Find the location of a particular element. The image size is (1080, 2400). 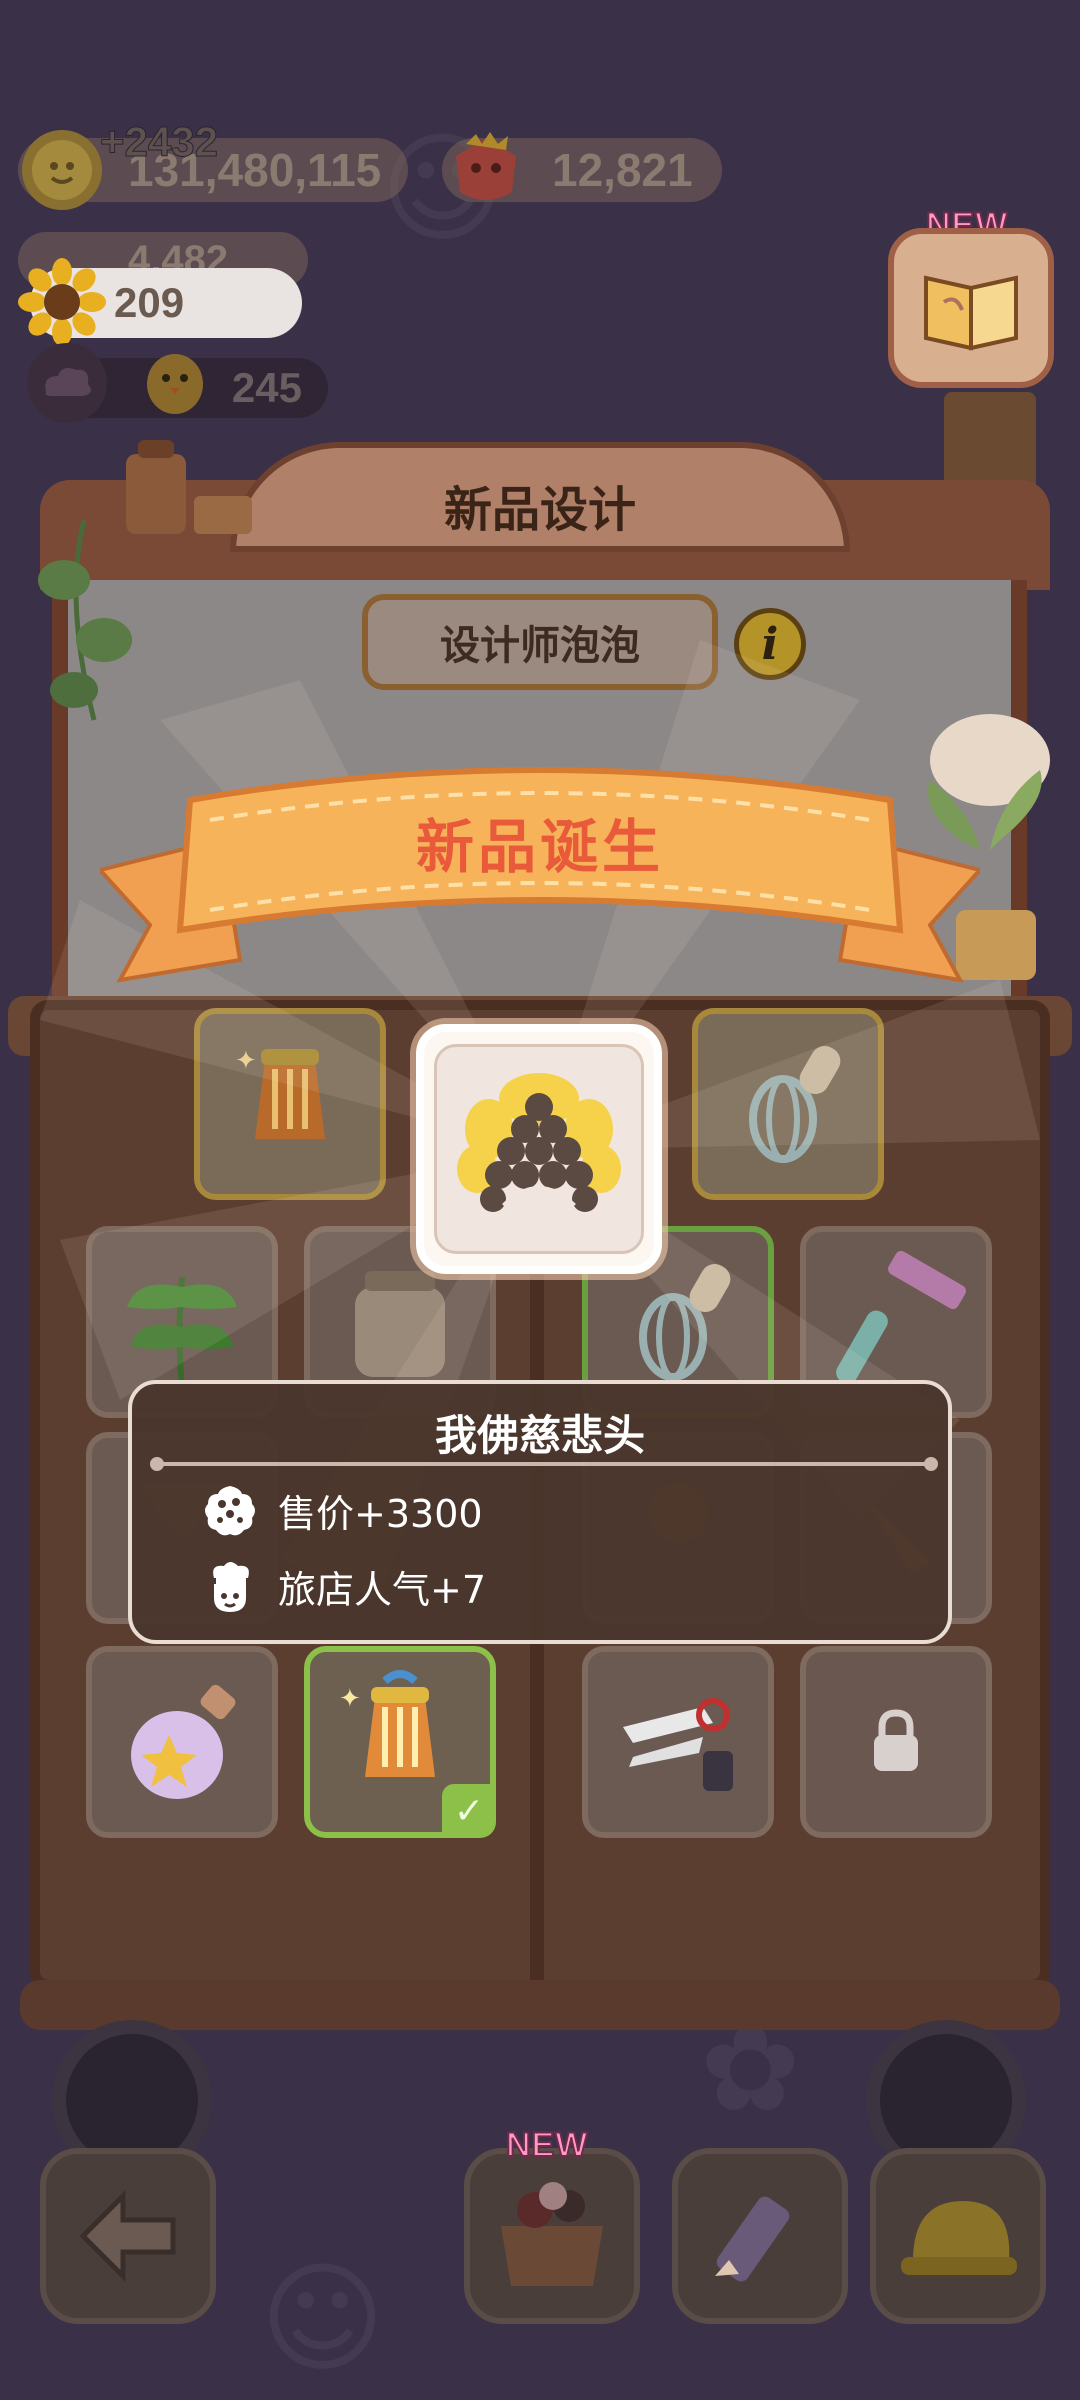

cabinet-base is located at coordinates (540, 2005).